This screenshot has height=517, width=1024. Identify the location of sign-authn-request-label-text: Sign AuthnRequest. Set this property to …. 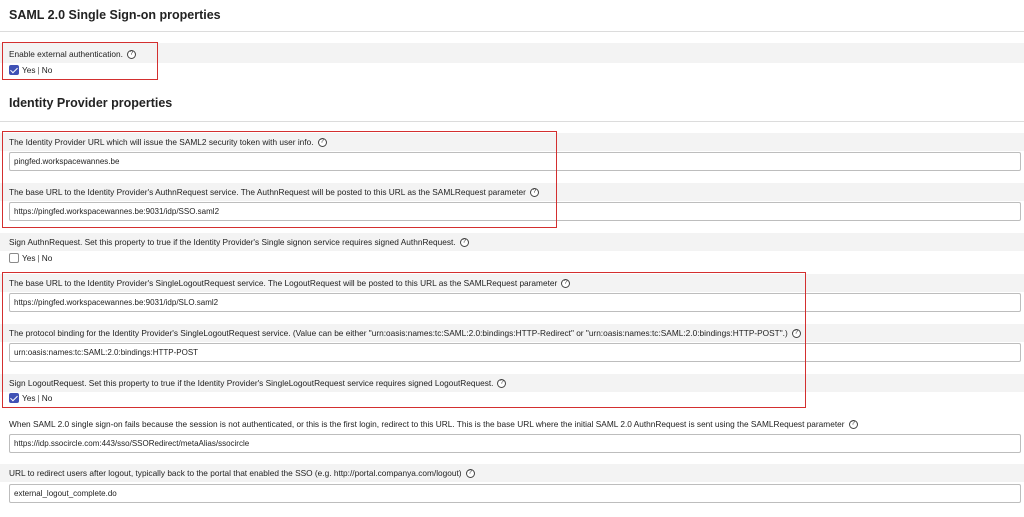
(232, 242).